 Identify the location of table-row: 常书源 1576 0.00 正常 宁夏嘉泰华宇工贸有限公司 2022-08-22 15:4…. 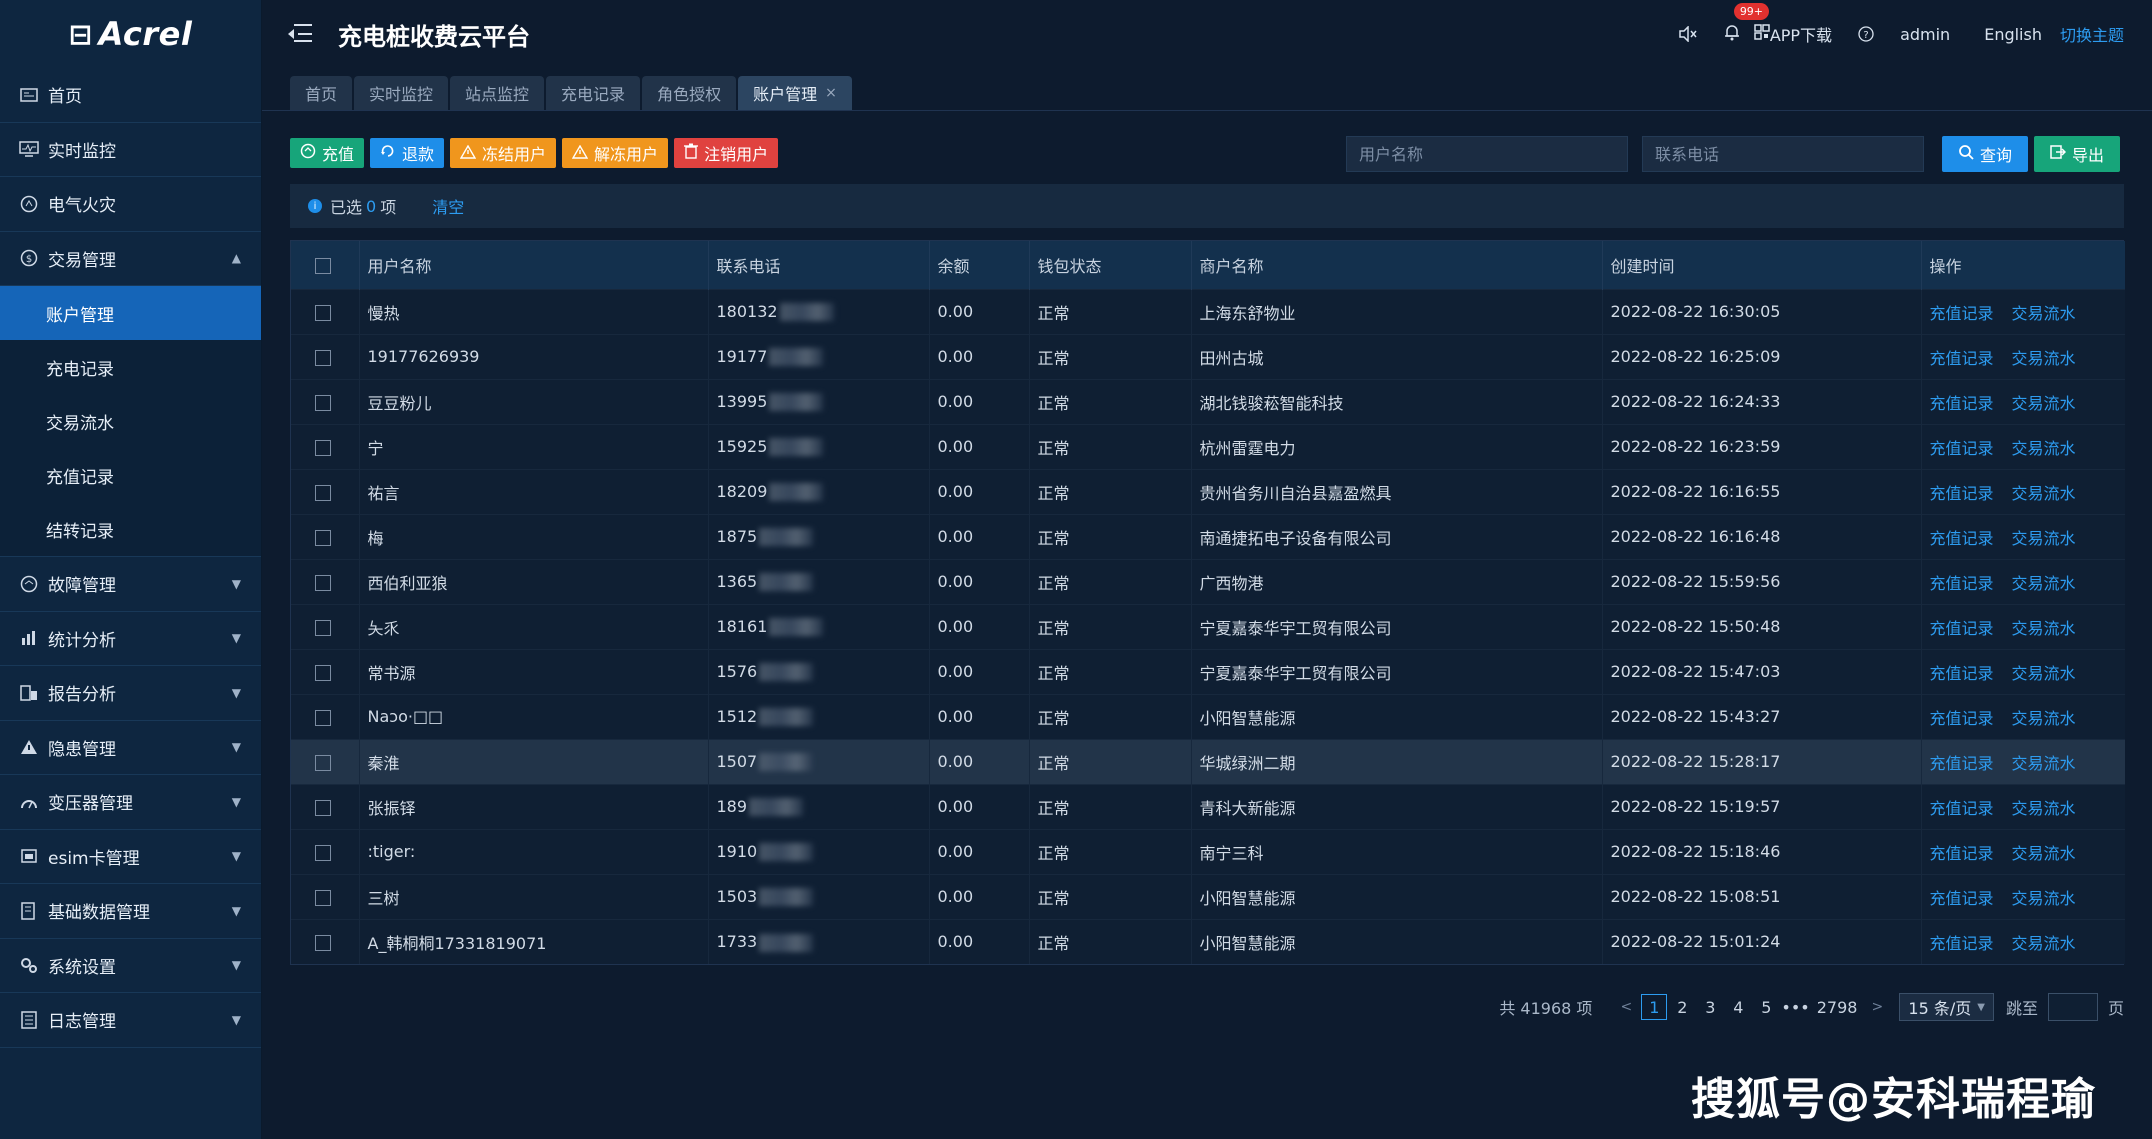
(1208, 671).